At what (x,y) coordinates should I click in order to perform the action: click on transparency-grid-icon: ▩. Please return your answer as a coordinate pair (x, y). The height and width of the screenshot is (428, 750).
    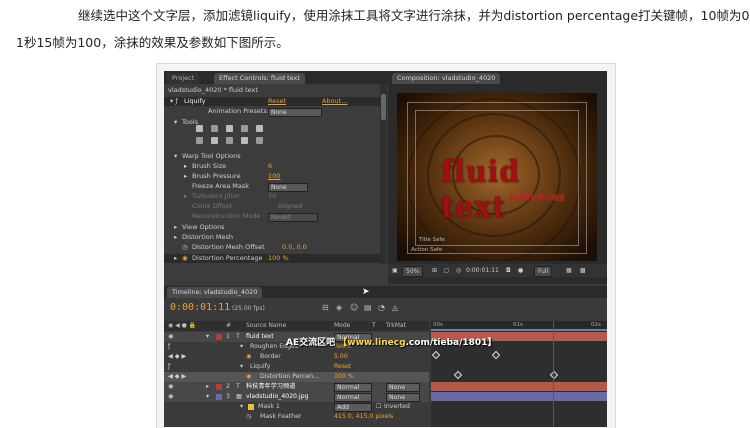
    Looking at the image, I should click on (583, 270).